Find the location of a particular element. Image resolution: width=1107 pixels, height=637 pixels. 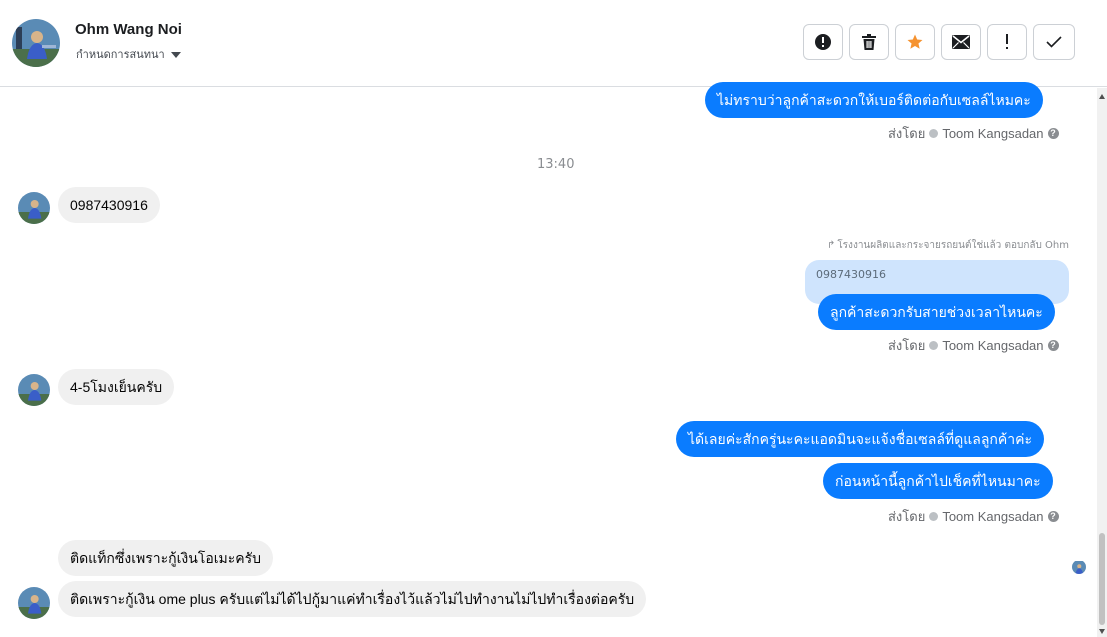

done-button is located at coordinates (1054, 42).